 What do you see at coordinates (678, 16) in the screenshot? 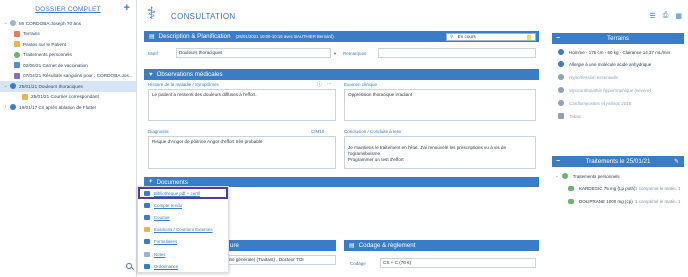
I see `calendar-icon: ▦` at bounding box center [678, 16].